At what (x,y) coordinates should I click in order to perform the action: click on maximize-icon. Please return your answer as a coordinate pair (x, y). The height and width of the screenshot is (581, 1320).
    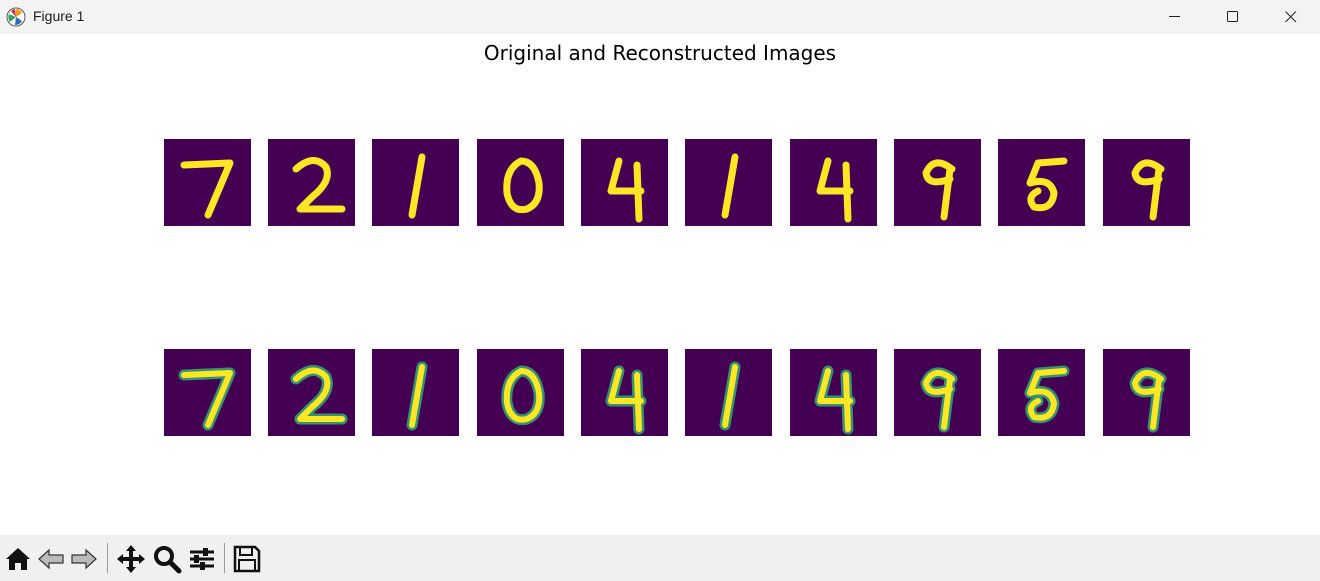
    Looking at the image, I should click on (1232, 16).